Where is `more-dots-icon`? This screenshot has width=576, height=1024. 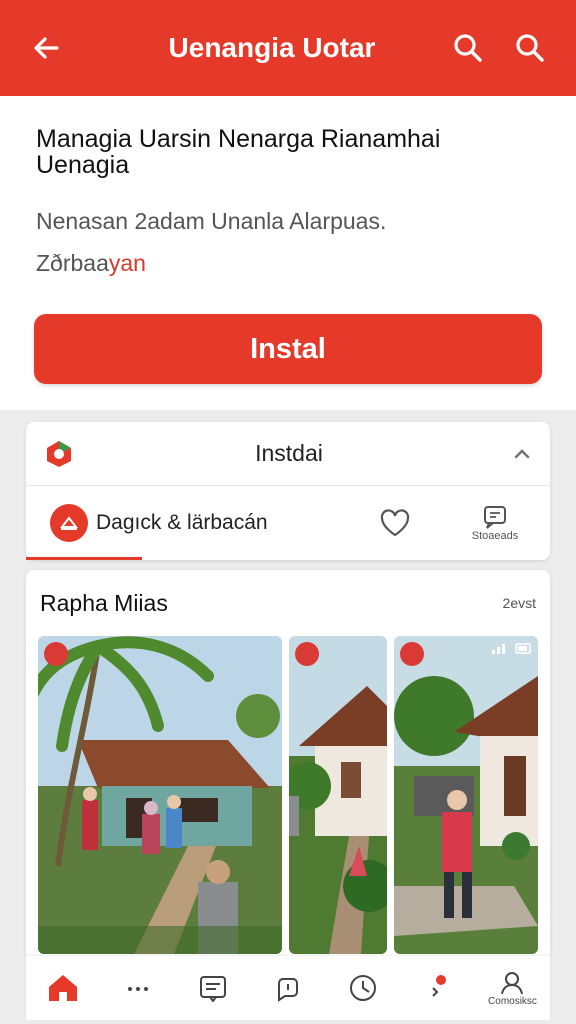 more-dots-icon is located at coordinates (138, 989).